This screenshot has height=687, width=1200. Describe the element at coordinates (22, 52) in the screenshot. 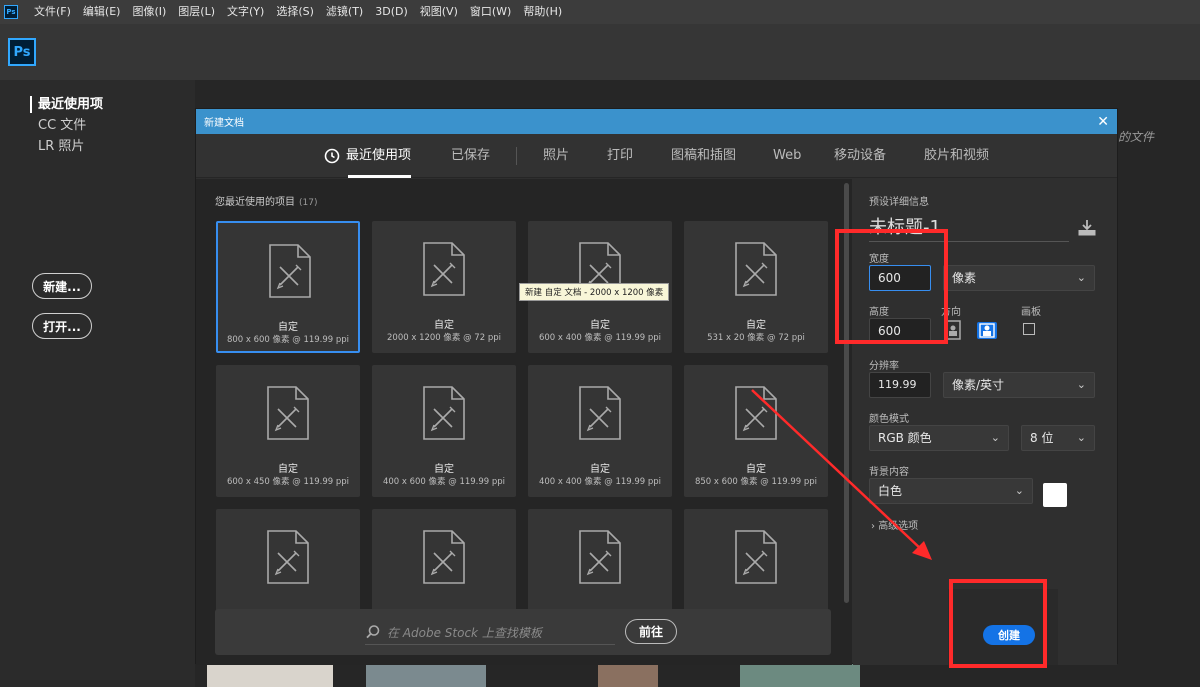

I see `ps-logo: Ps` at that location.